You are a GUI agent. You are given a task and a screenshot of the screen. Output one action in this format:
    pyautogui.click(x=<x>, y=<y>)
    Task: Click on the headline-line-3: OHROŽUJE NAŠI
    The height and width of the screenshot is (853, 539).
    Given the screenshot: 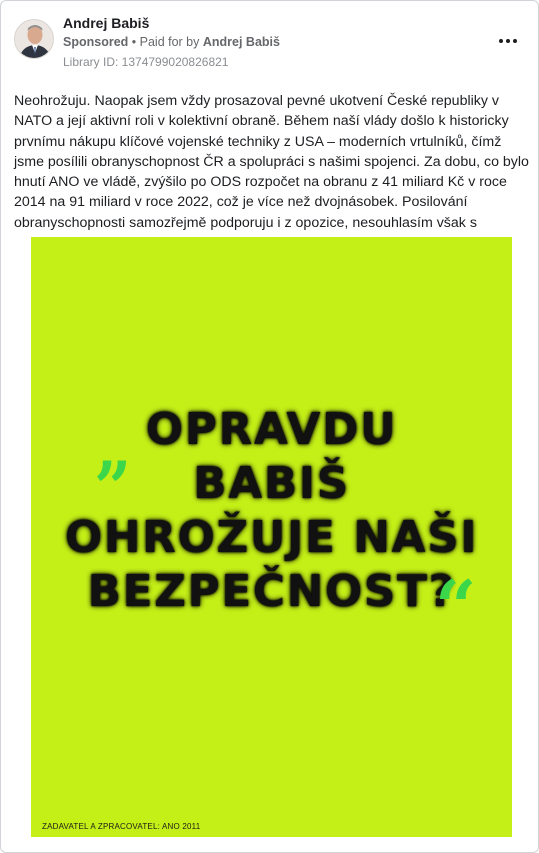 What is the action you would take?
    pyautogui.click(x=271, y=537)
    